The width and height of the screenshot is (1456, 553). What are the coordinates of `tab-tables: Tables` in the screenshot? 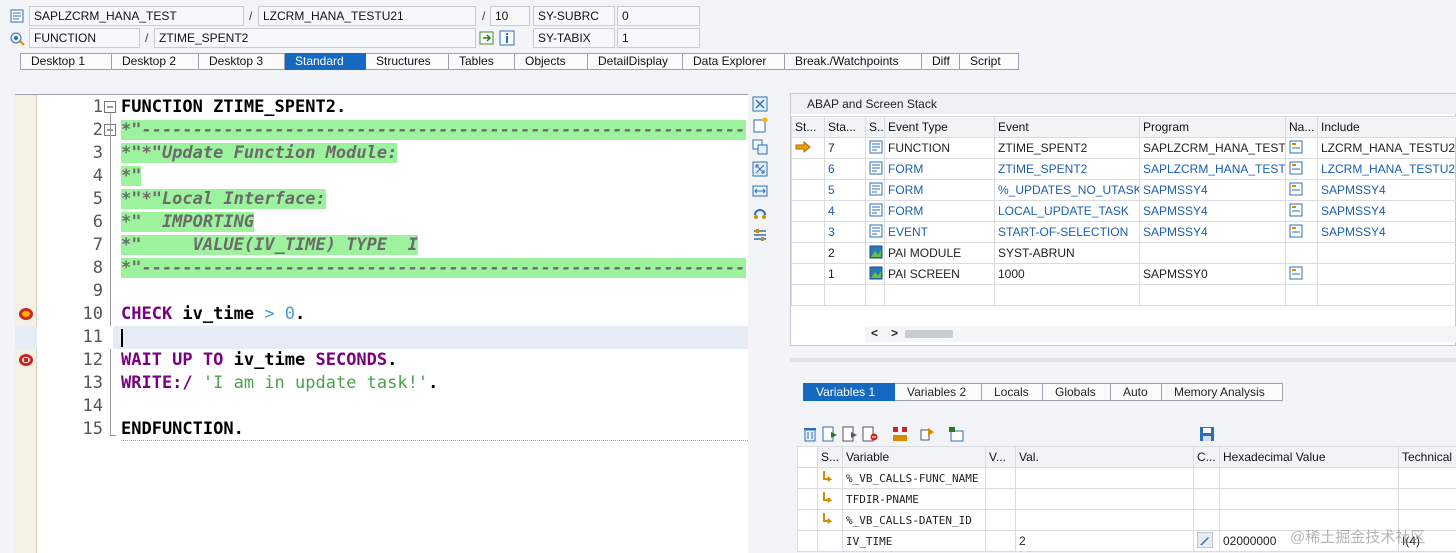 It's located at (482, 61).